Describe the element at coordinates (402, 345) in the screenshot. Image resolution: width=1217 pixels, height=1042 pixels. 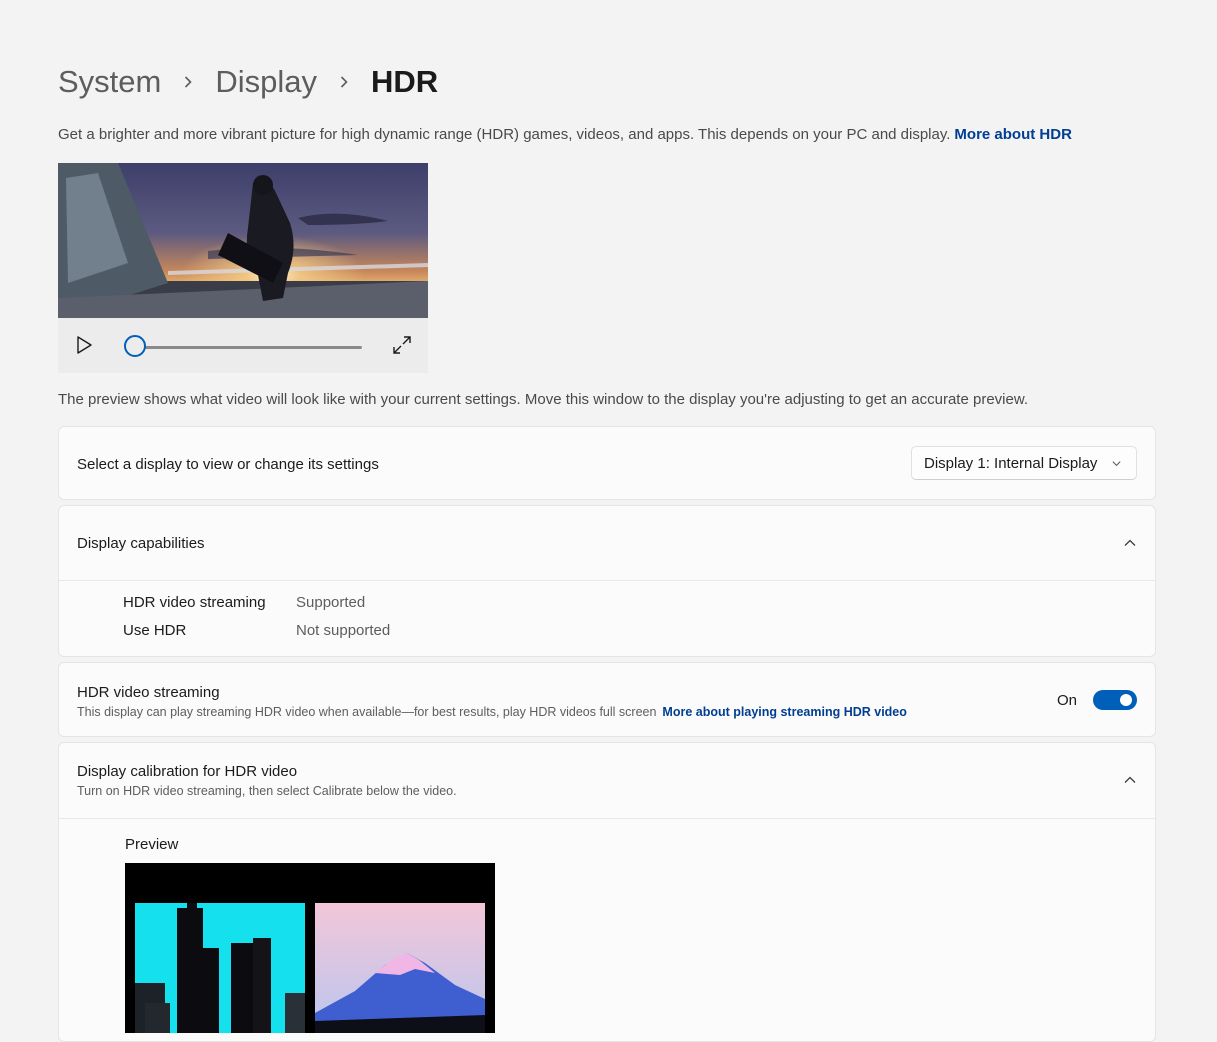
I see `expand-icon` at that location.